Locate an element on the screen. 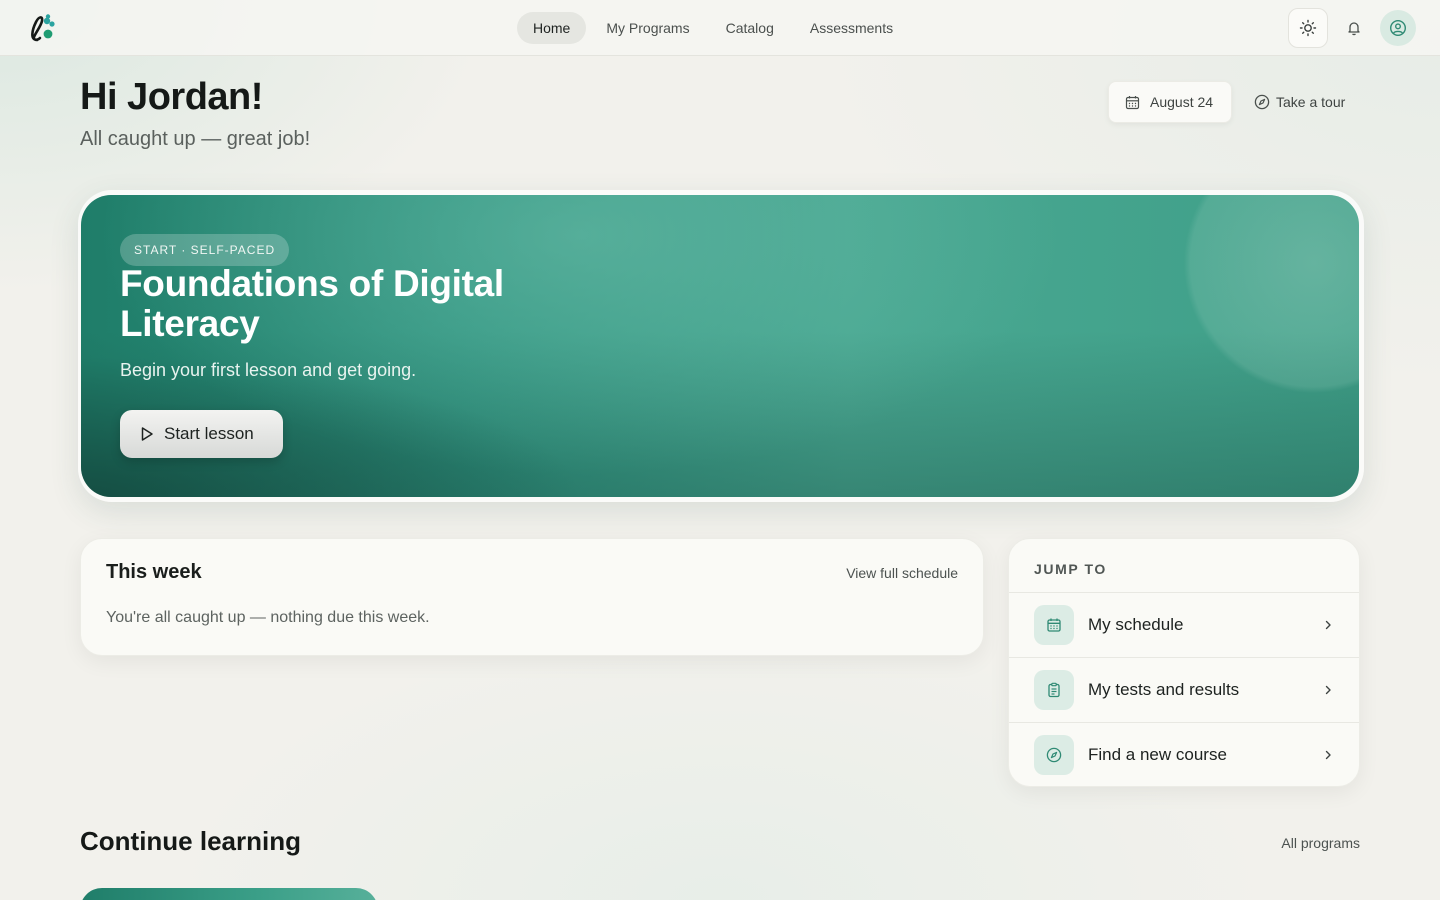  main-nav: Home My Programs Catalog Assessments is located at coordinates (713, 28).